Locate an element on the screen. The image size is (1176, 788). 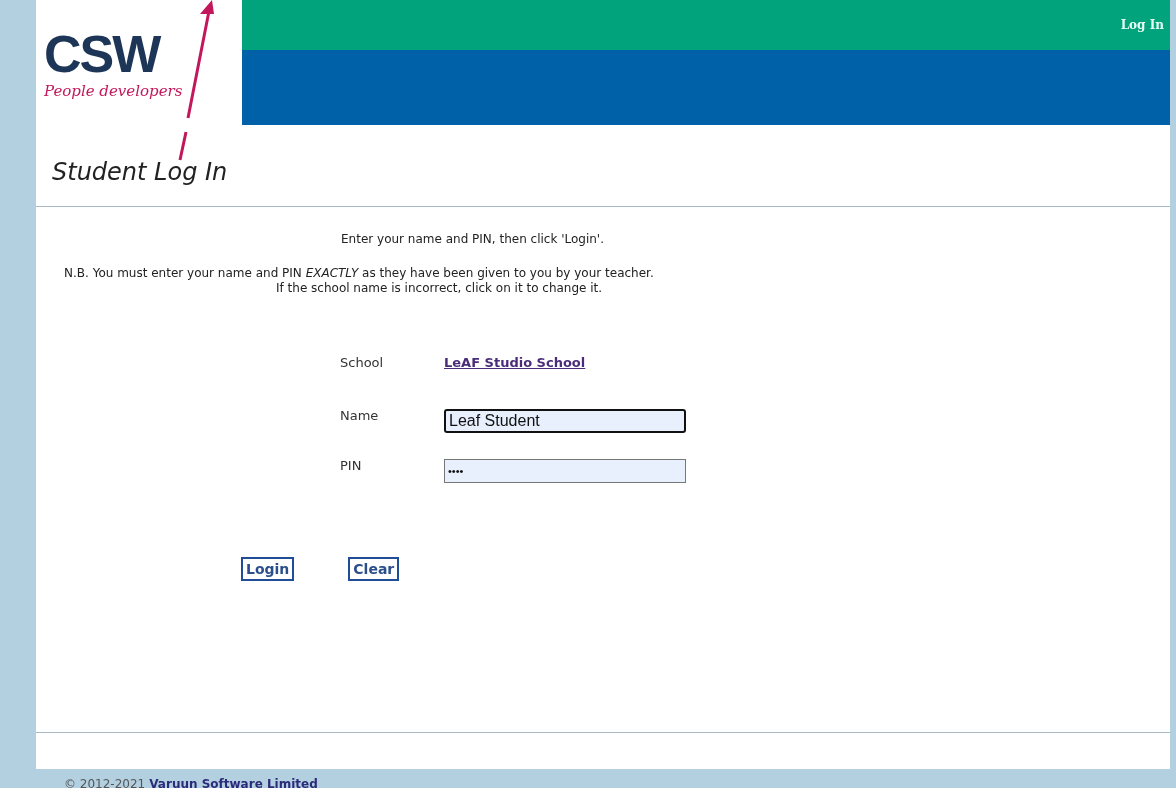
instruction-text: Enter your name and PIN, then click 'Login'. is located at coordinates (472, 239).